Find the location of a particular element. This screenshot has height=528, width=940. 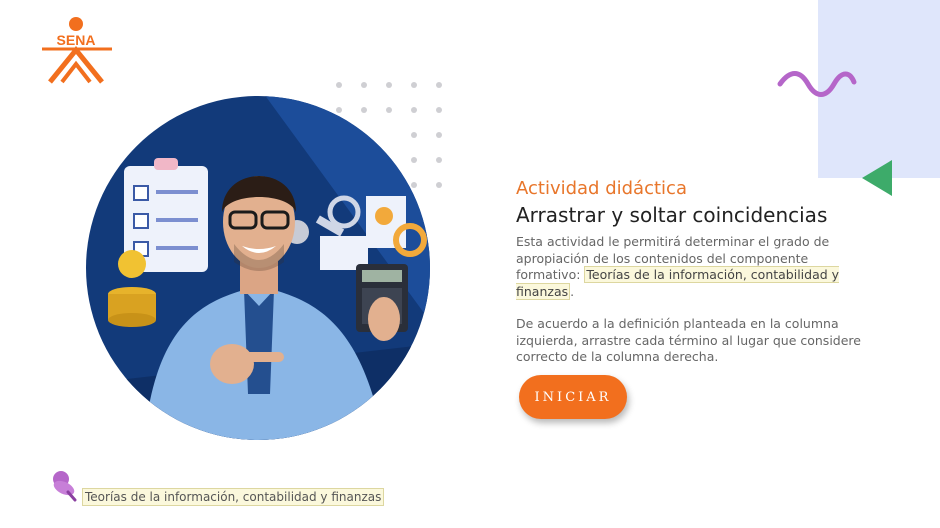

svg-text: SENA is located at coordinates (76, 40).